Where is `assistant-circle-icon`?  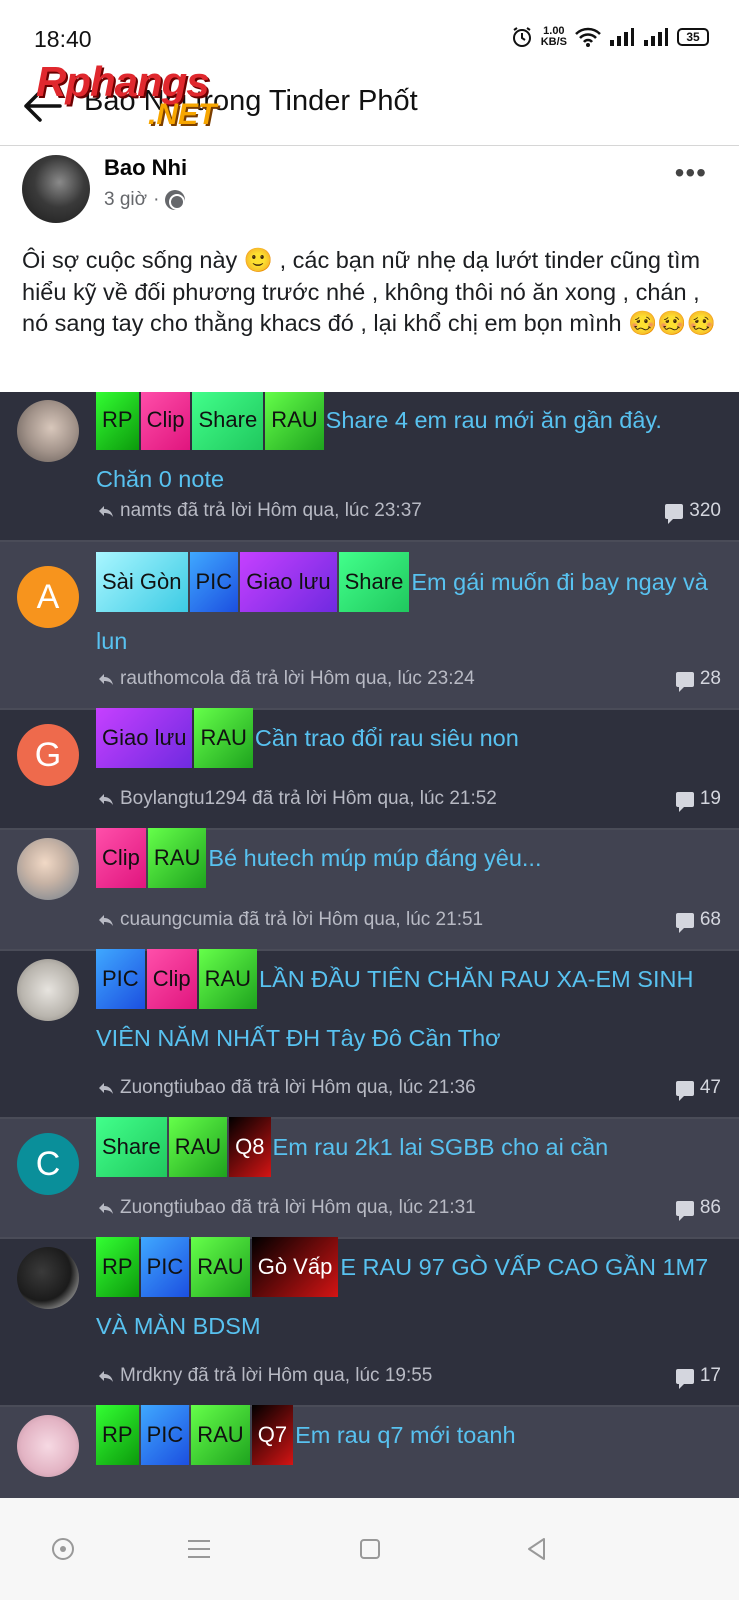
assistant-circle-icon is located at coordinates (63, 1549).